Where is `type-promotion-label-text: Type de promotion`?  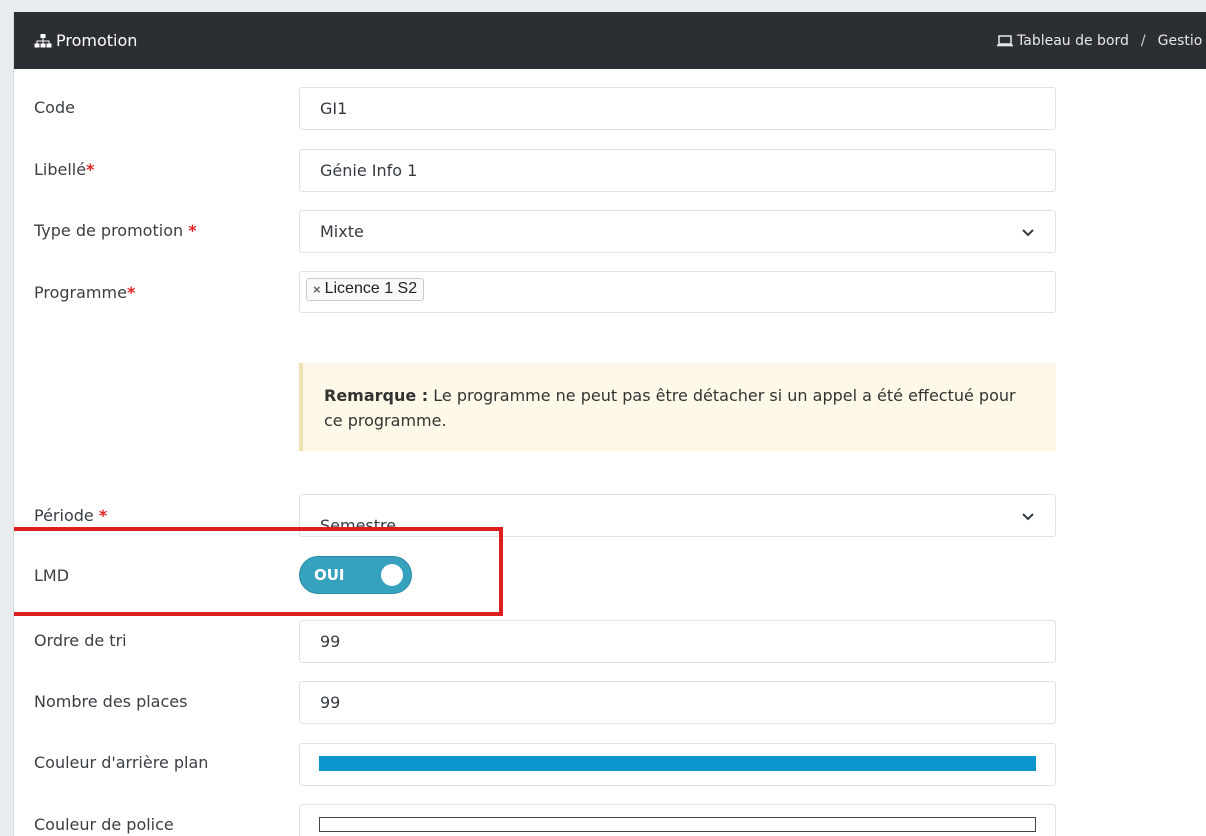 type-promotion-label-text: Type de promotion is located at coordinates (109, 230).